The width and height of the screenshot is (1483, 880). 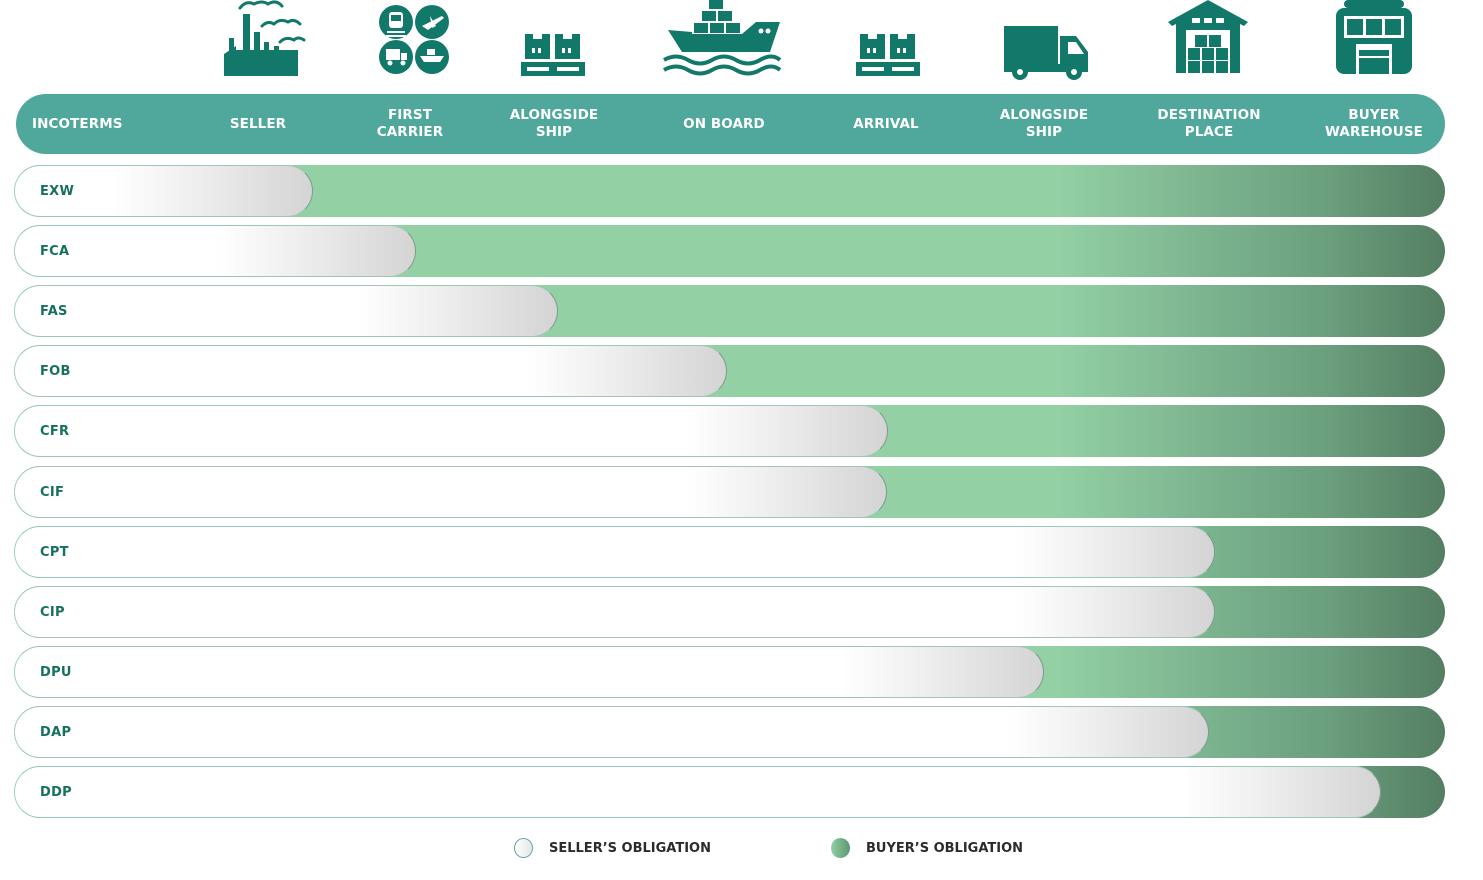 I want to click on incoterm-code: FOB, so click(x=55, y=371).